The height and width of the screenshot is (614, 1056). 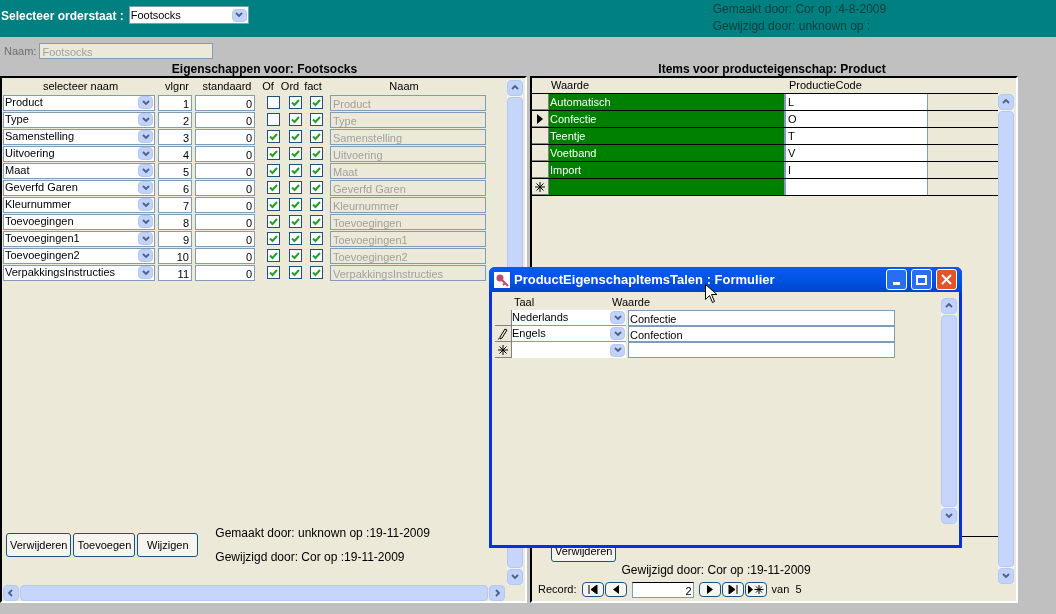 What do you see at coordinates (592, 589) in the screenshot?
I see `first-record-button` at bounding box center [592, 589].